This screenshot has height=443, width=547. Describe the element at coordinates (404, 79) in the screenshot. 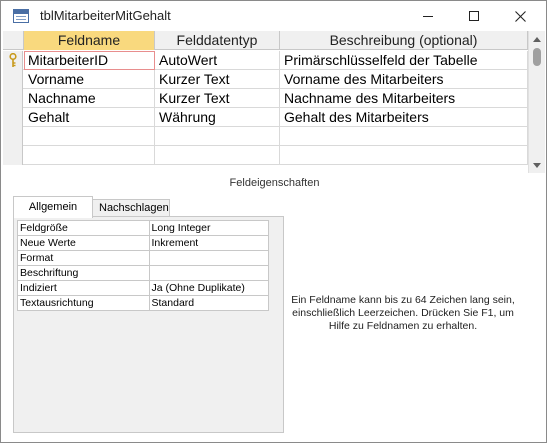

I see `description-cell: Vorname des Mitarbeiters` at that location.